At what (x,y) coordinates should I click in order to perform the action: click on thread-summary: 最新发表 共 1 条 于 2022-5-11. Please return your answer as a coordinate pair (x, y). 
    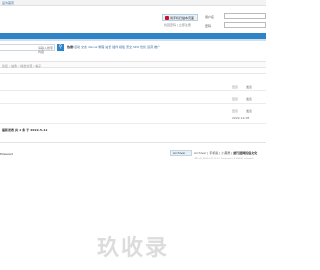
    Looking at the image, I should click on (25, 130).